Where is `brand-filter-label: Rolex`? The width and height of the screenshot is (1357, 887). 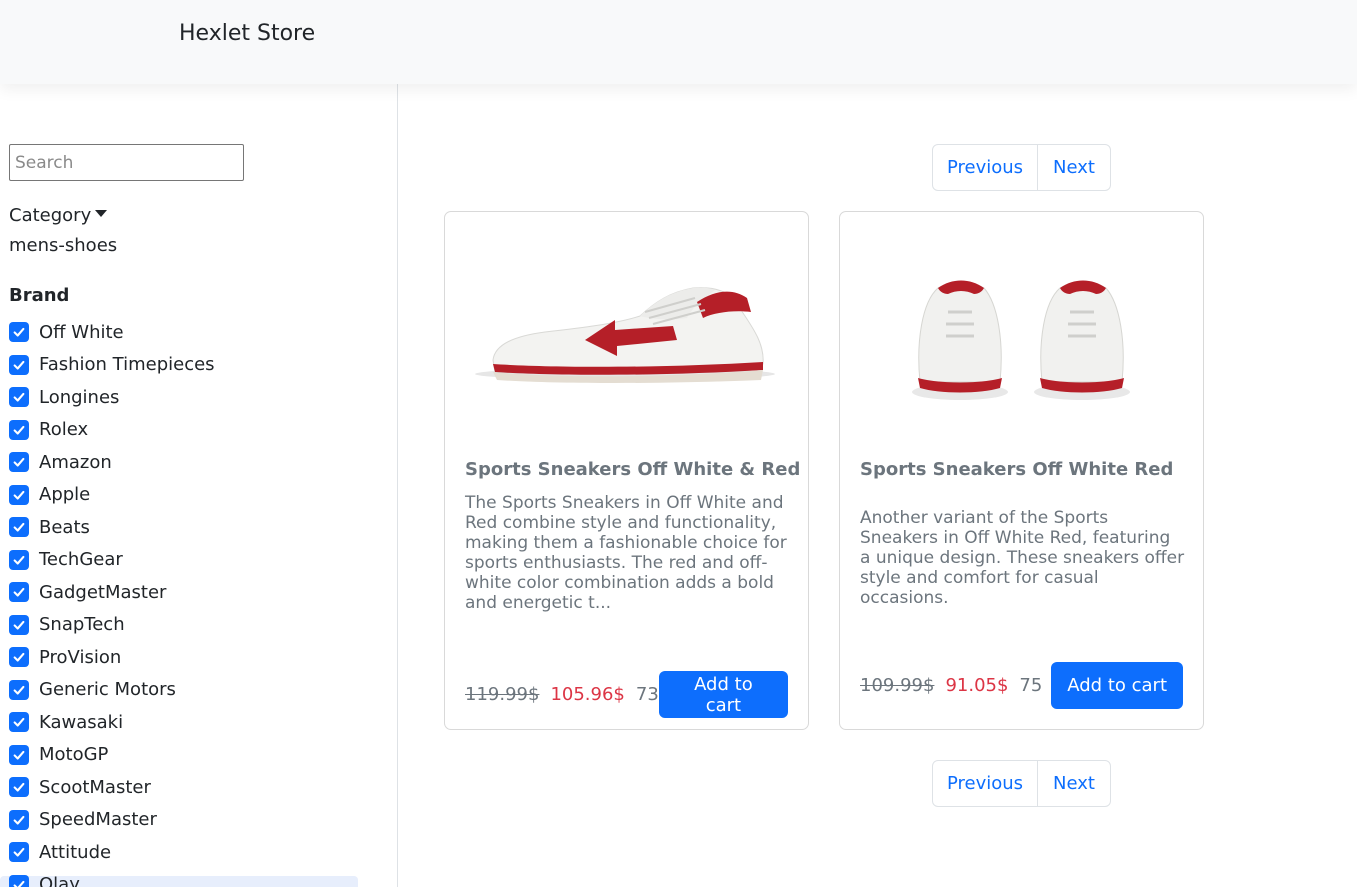 brand-filter-label: Rolex is located at coordinates (64, 430).